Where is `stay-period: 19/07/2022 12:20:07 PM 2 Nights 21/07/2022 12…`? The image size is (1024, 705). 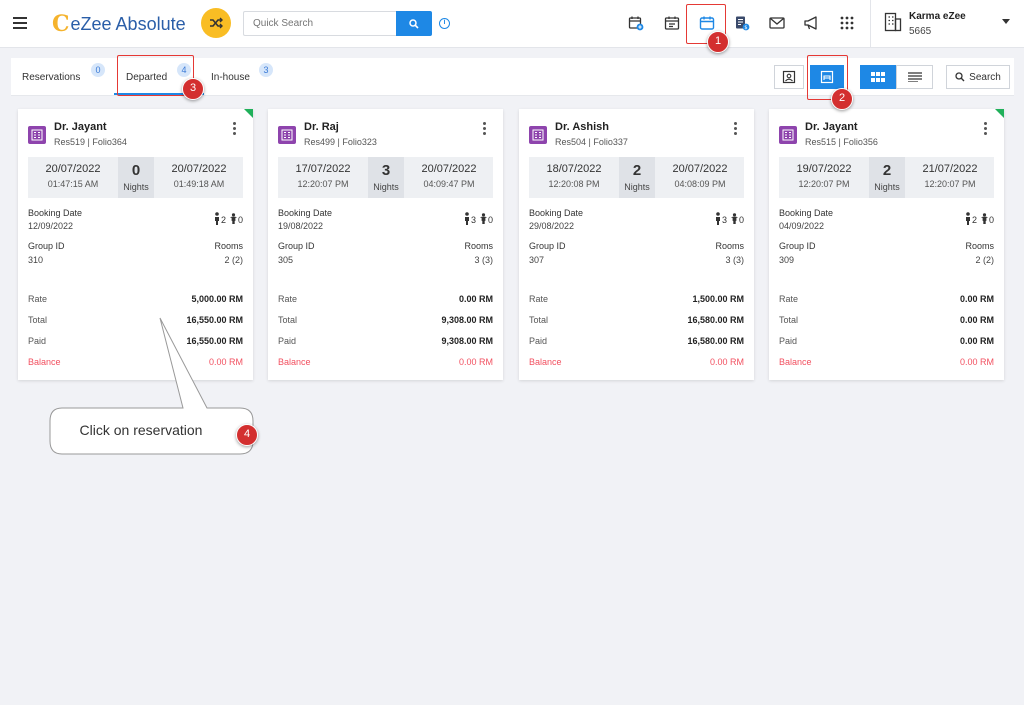 stay-period: 19/07/2022 12:20:07 PM 2 Nights 21/07/2022 12… is located at coordinates (886, 177).